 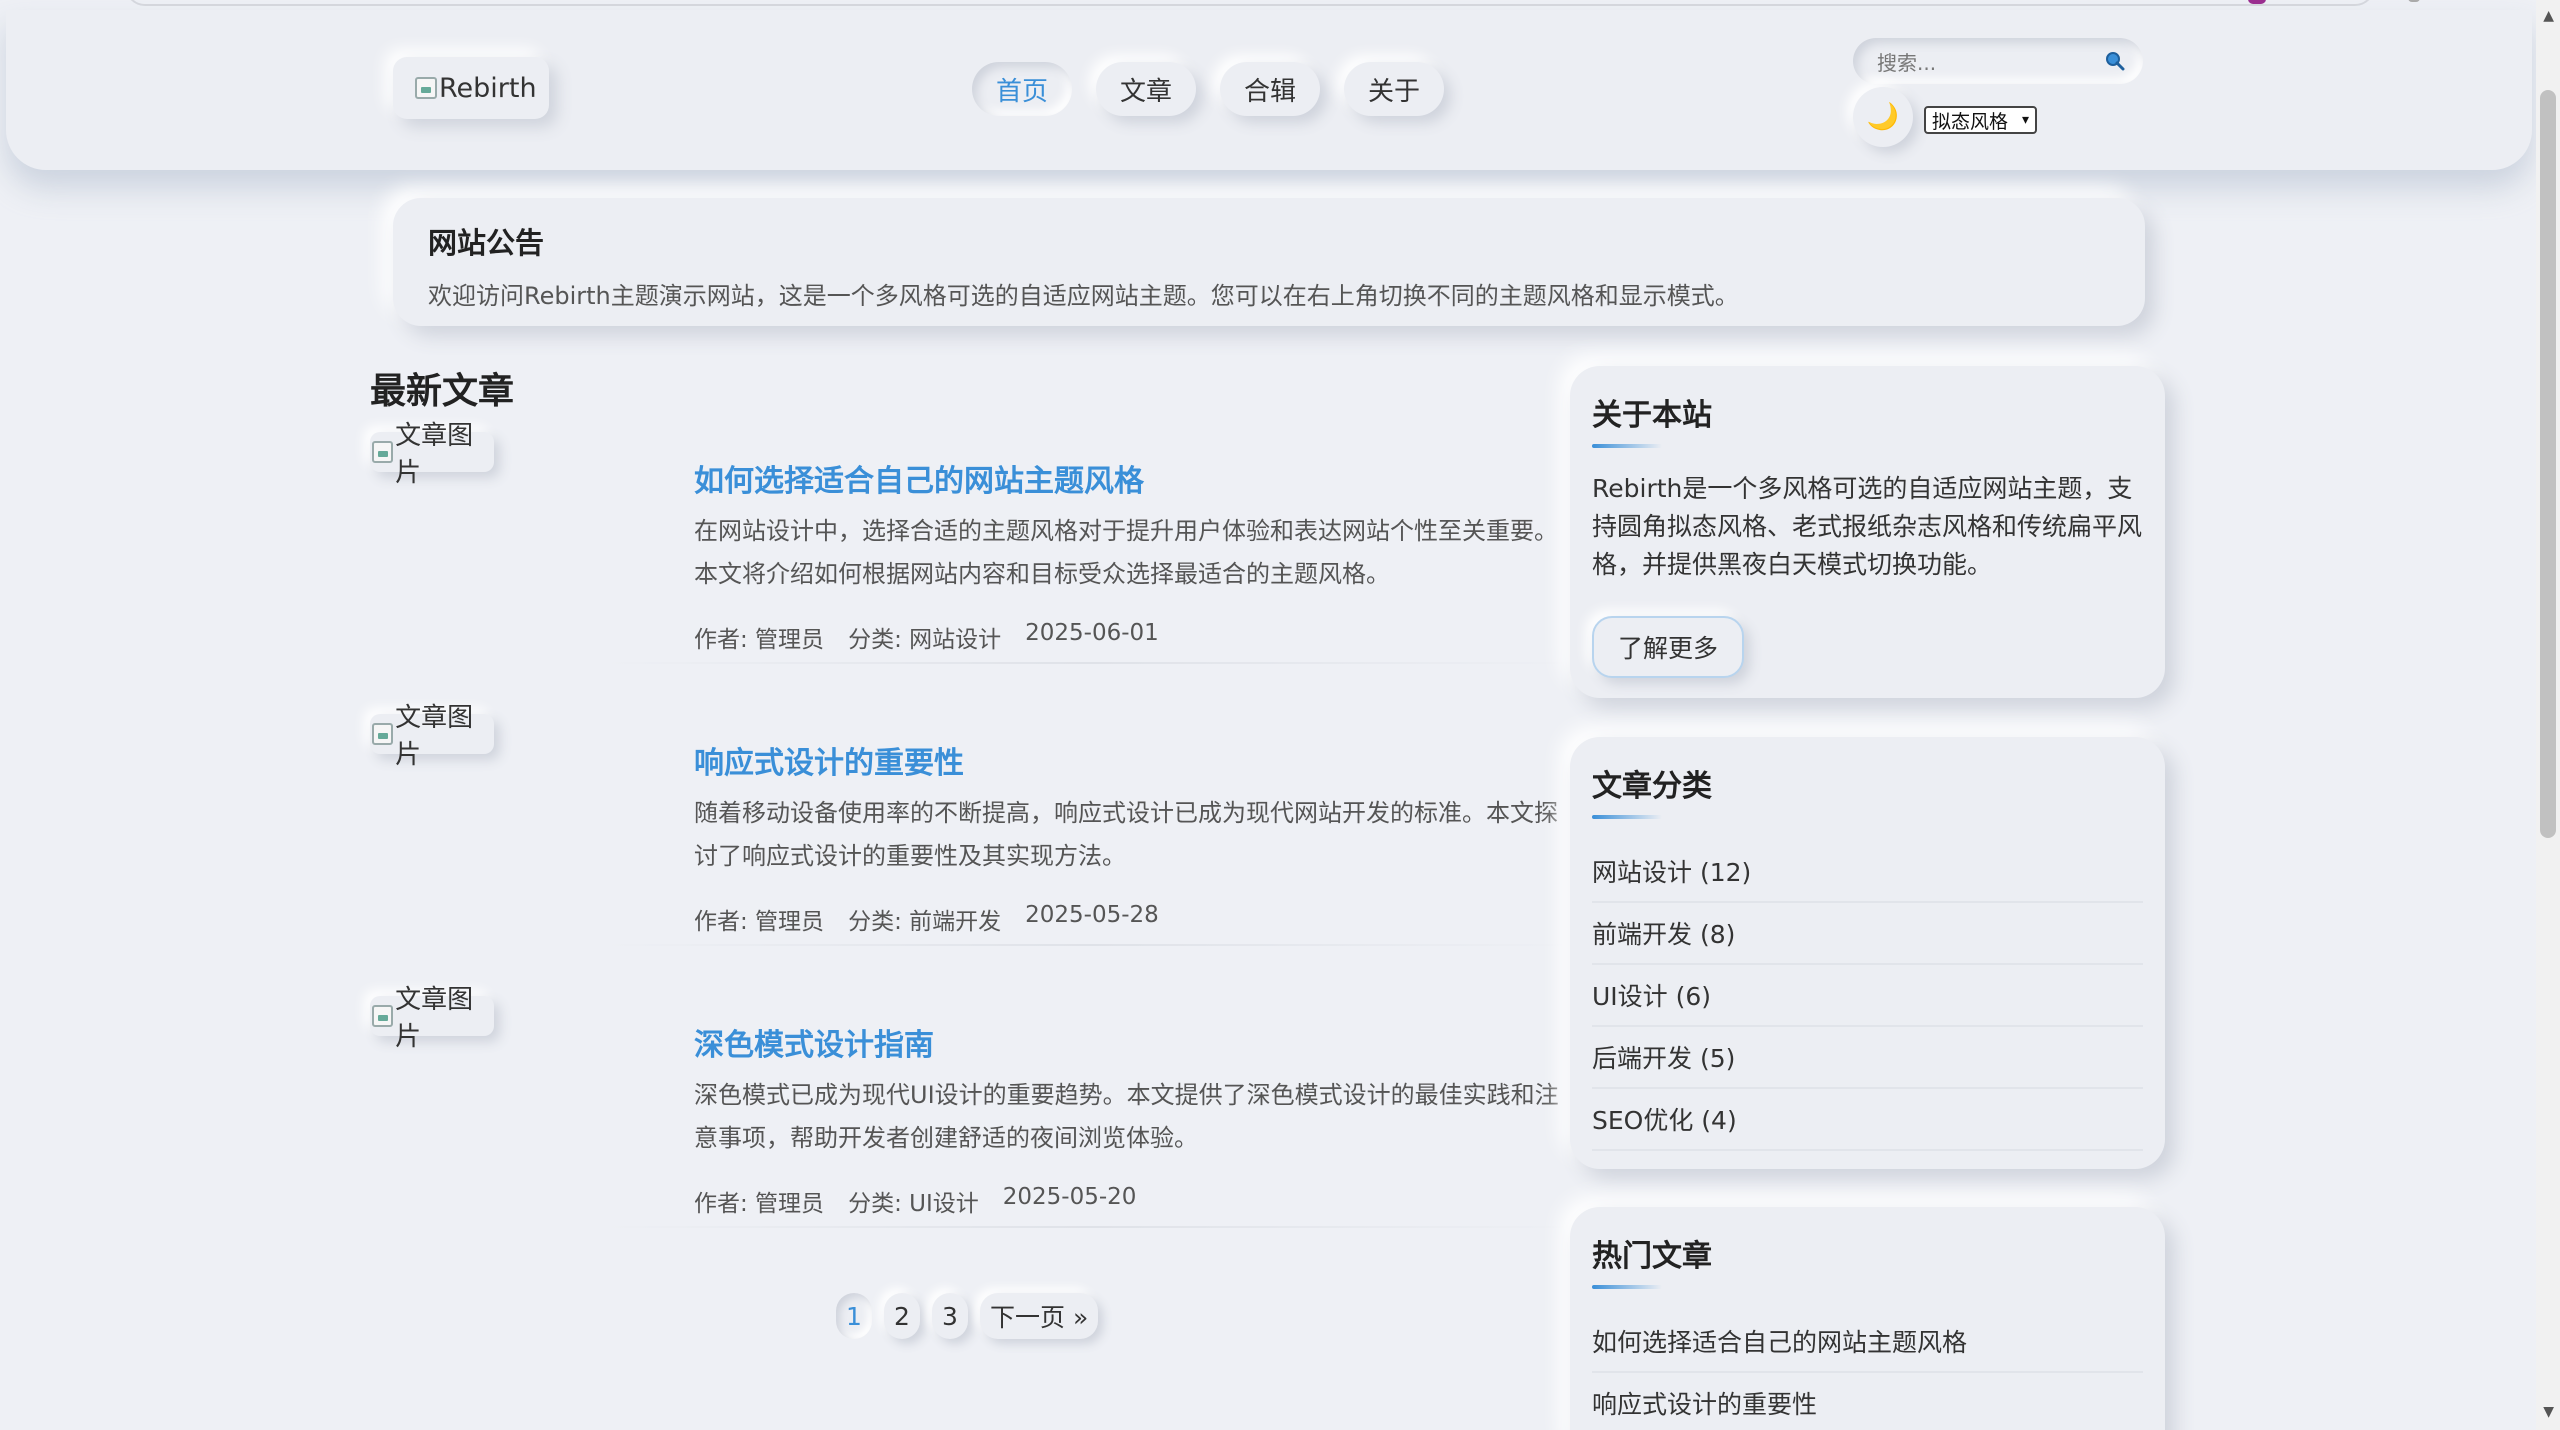 I want to click on article-category: 分类: 前端开发, so click(x=925, y=922).